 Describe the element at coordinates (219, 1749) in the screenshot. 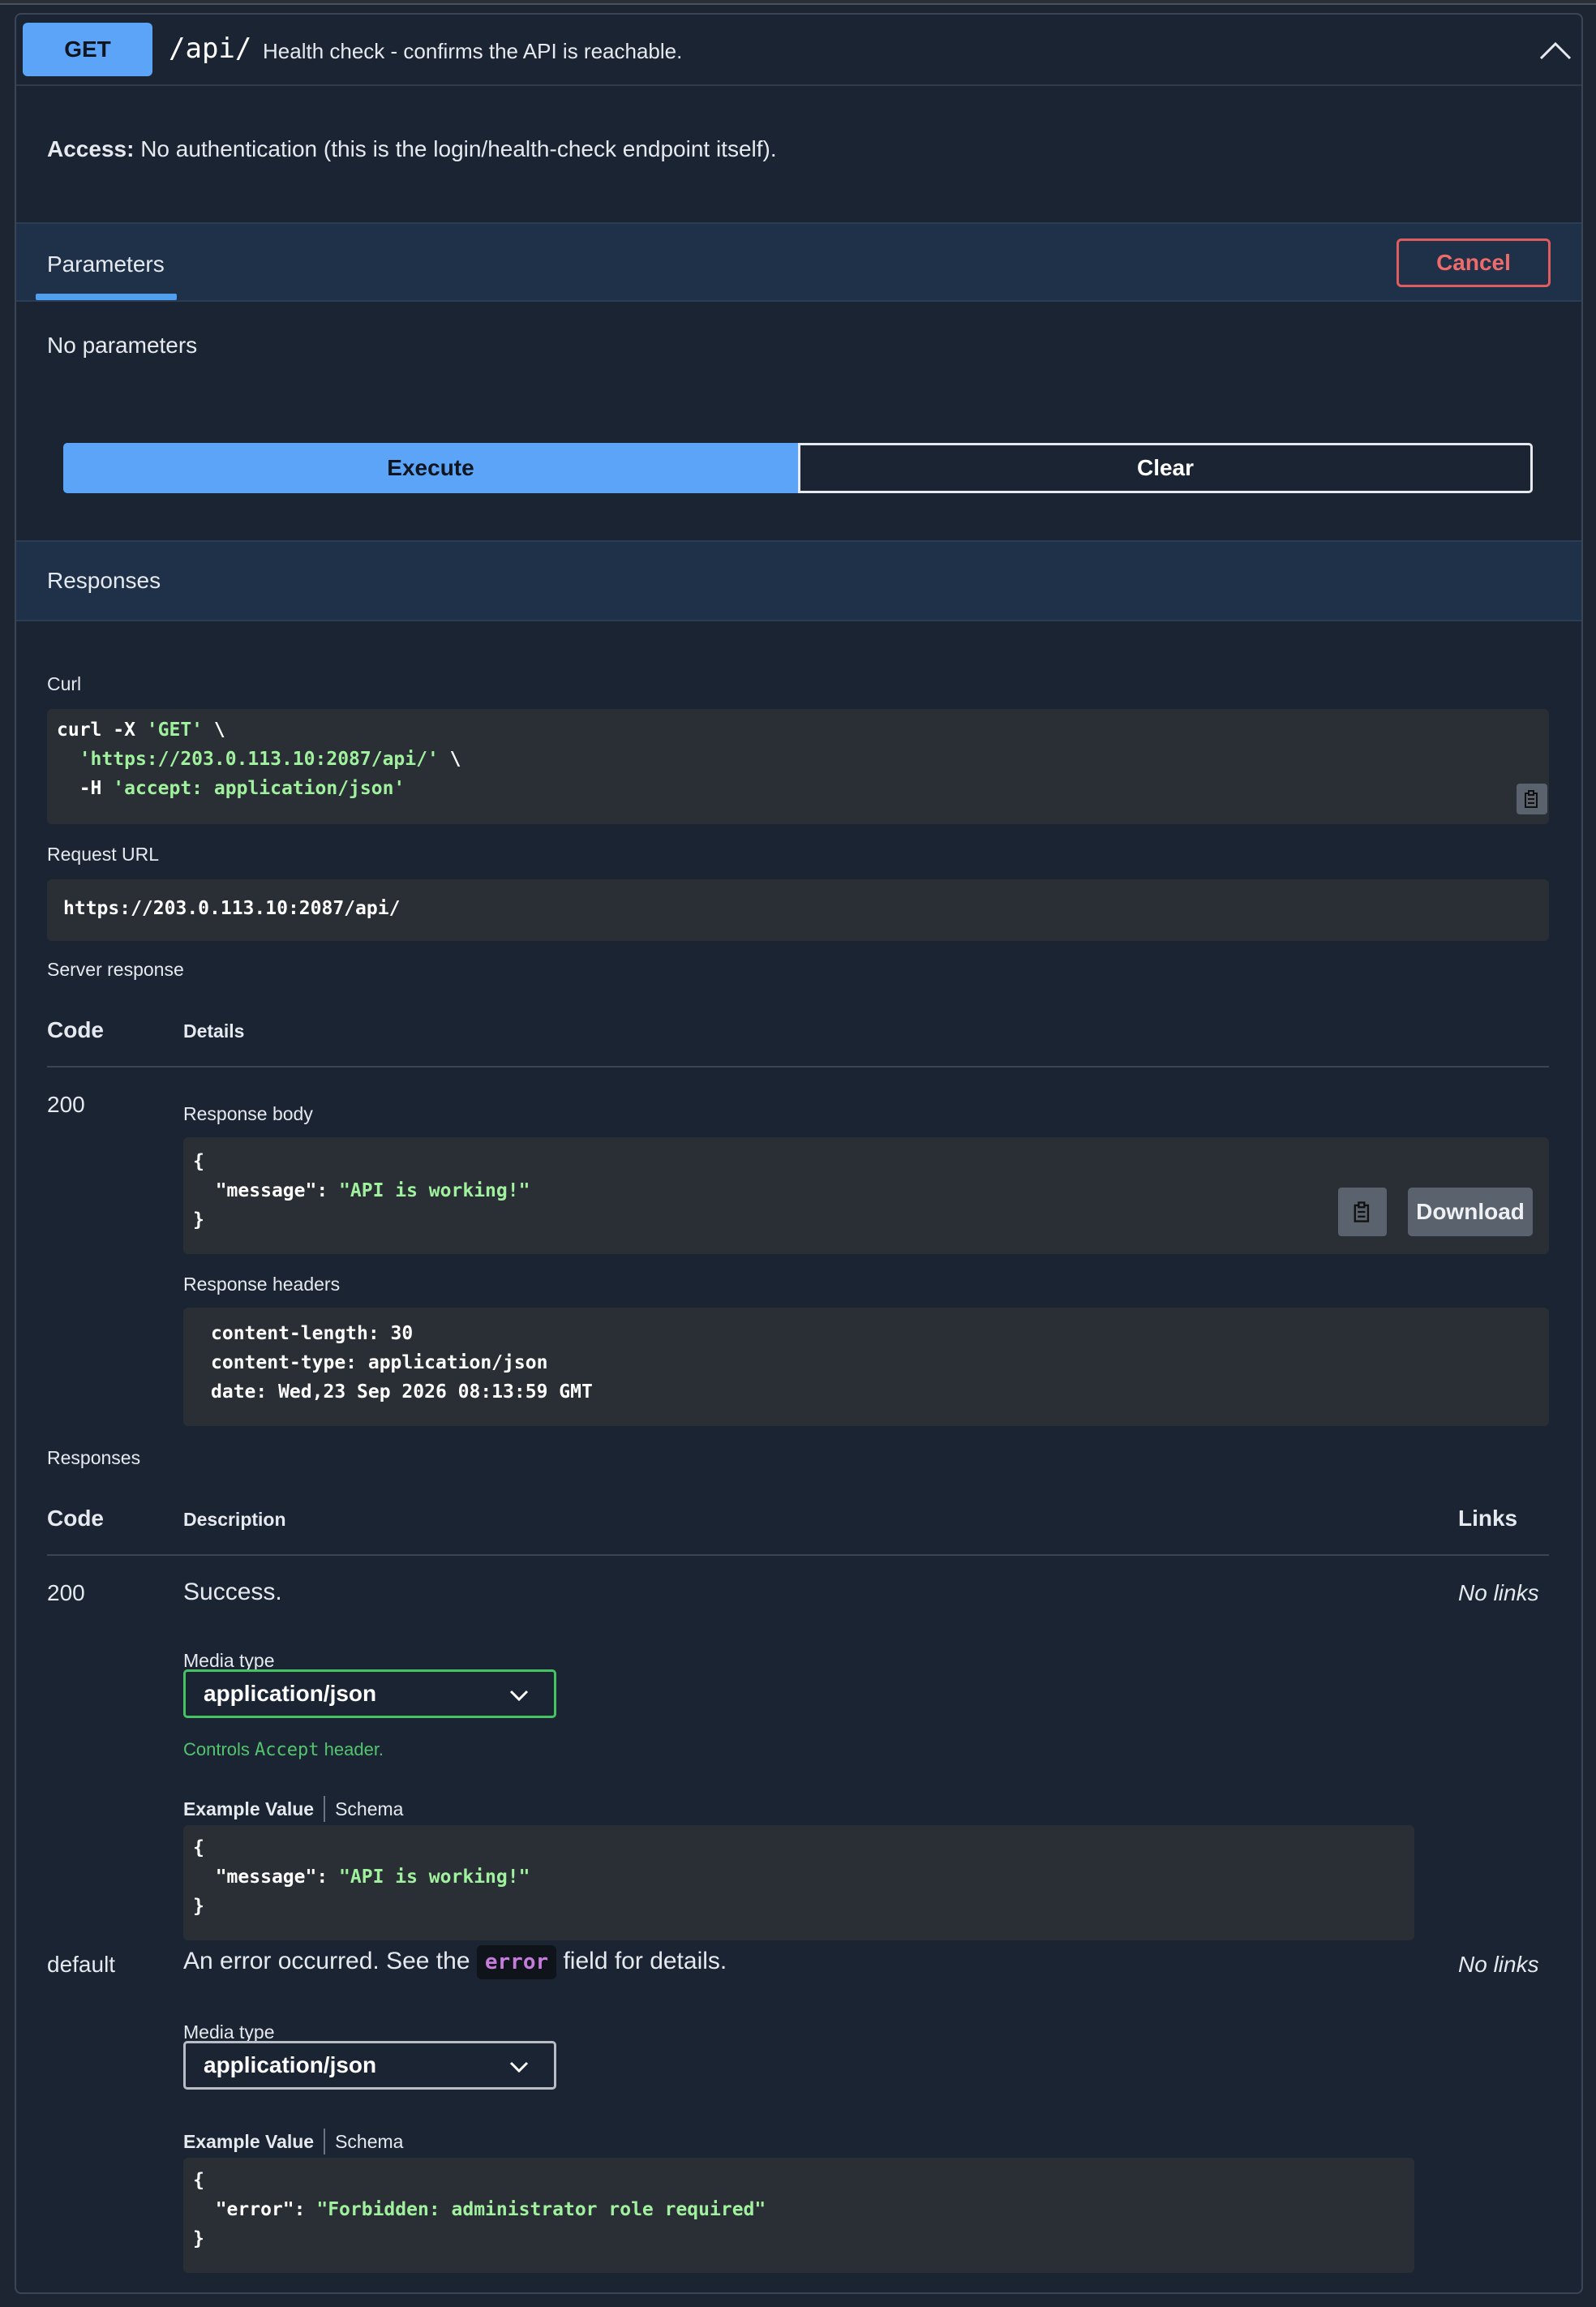

I see `controls-pre: Controls` at that location.